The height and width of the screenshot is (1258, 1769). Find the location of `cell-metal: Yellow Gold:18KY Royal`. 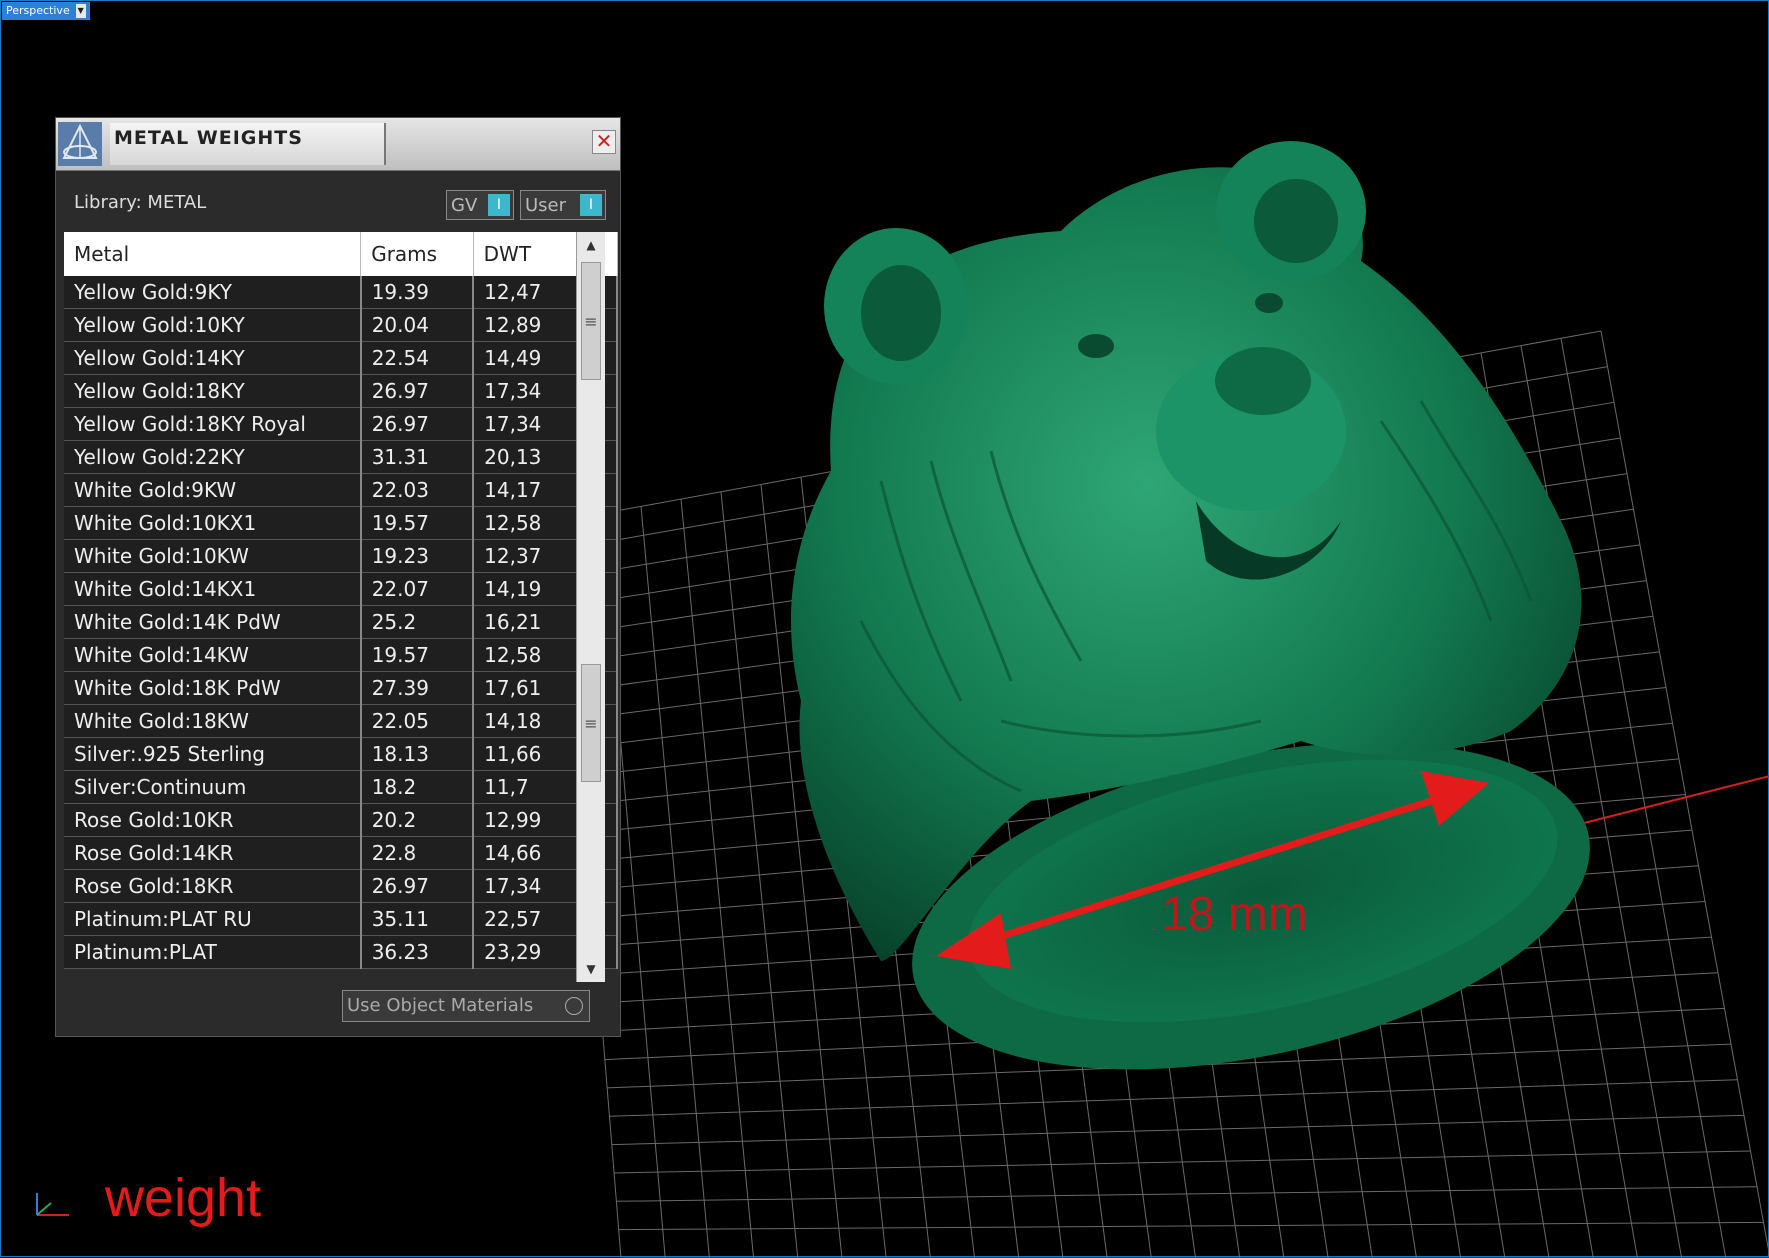

cell-metal: Yellow Gold:18KY Royal is located at coordinates (213, 424).